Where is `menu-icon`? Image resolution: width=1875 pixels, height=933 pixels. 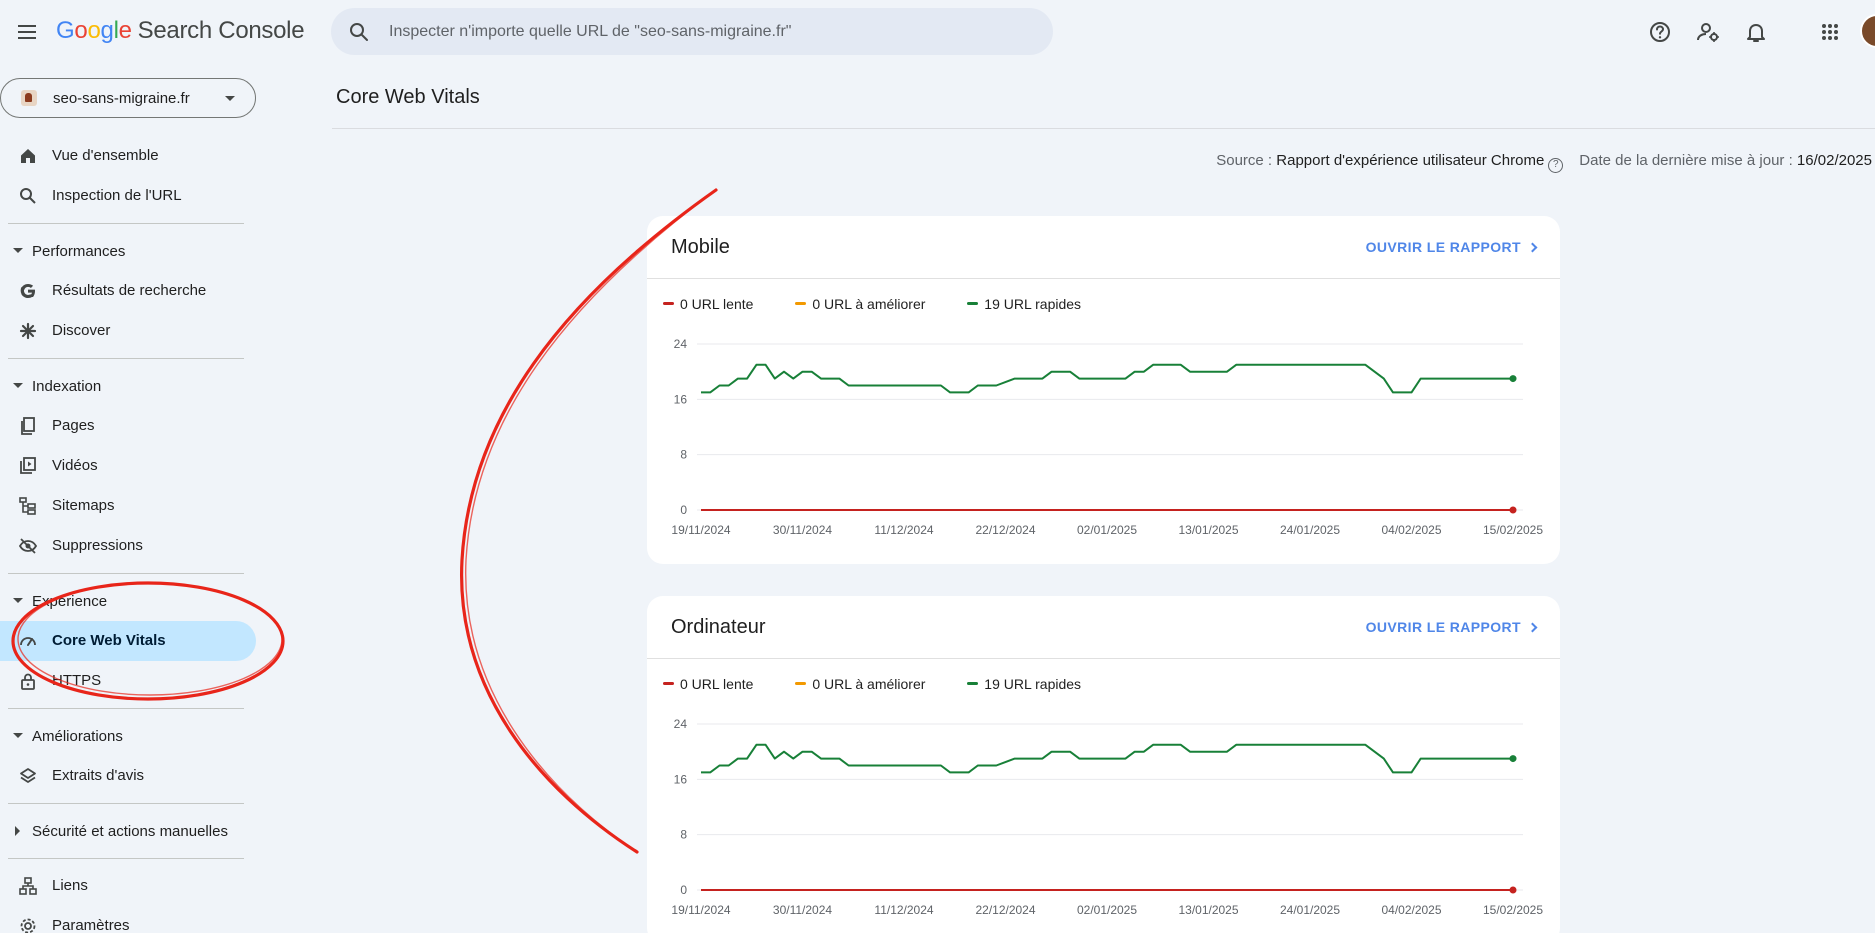 menu-icon is located at coordinates (28, 32).